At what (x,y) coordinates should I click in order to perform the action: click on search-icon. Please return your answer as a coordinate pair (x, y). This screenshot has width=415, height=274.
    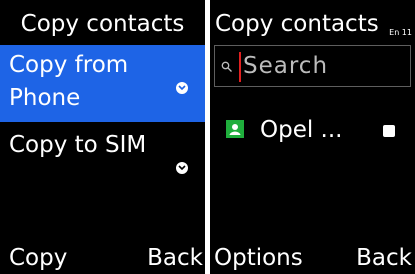
    Looking at the image, I should click on (226, 66).